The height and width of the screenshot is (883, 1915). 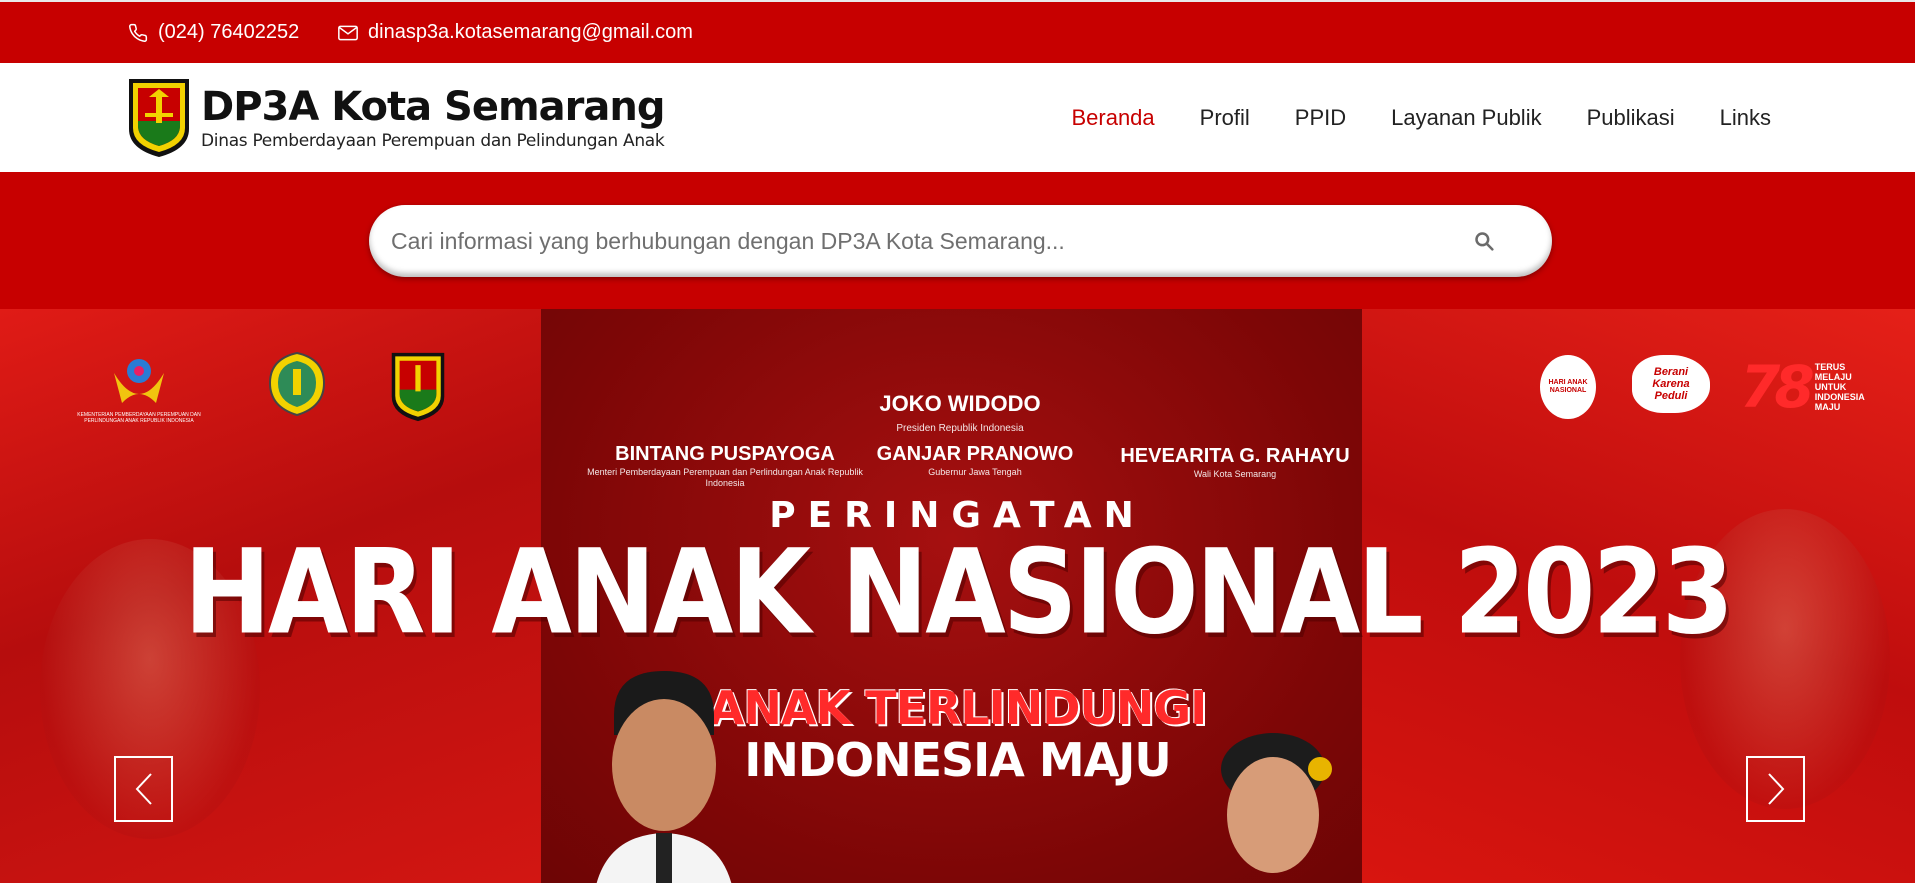 I want to click on nav-layanan-publik: Layanan Publik, so click(x=1466, y=118).